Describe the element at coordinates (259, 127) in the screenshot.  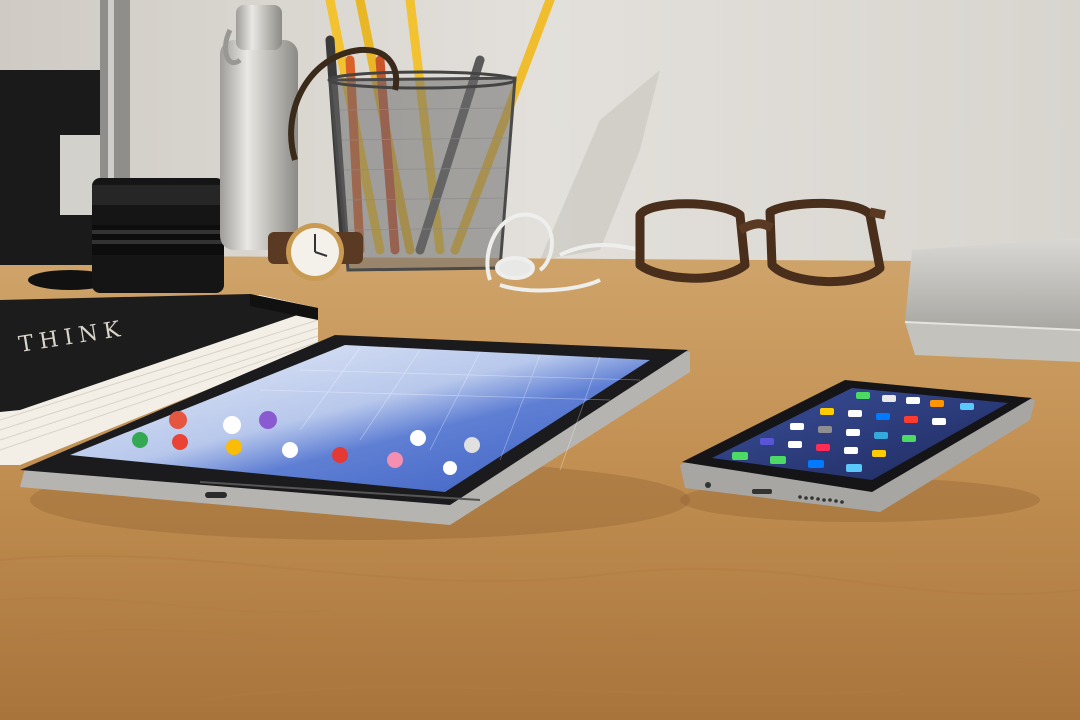
I see `water-bottle` at that location.